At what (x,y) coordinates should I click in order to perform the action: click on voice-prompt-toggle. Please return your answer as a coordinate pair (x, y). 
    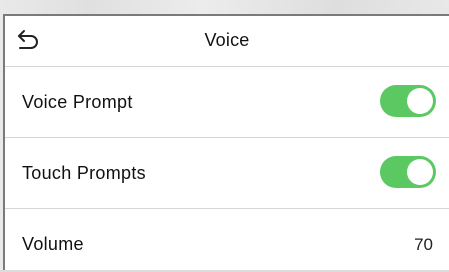
    Looking at the image, I should click on (408, 101).